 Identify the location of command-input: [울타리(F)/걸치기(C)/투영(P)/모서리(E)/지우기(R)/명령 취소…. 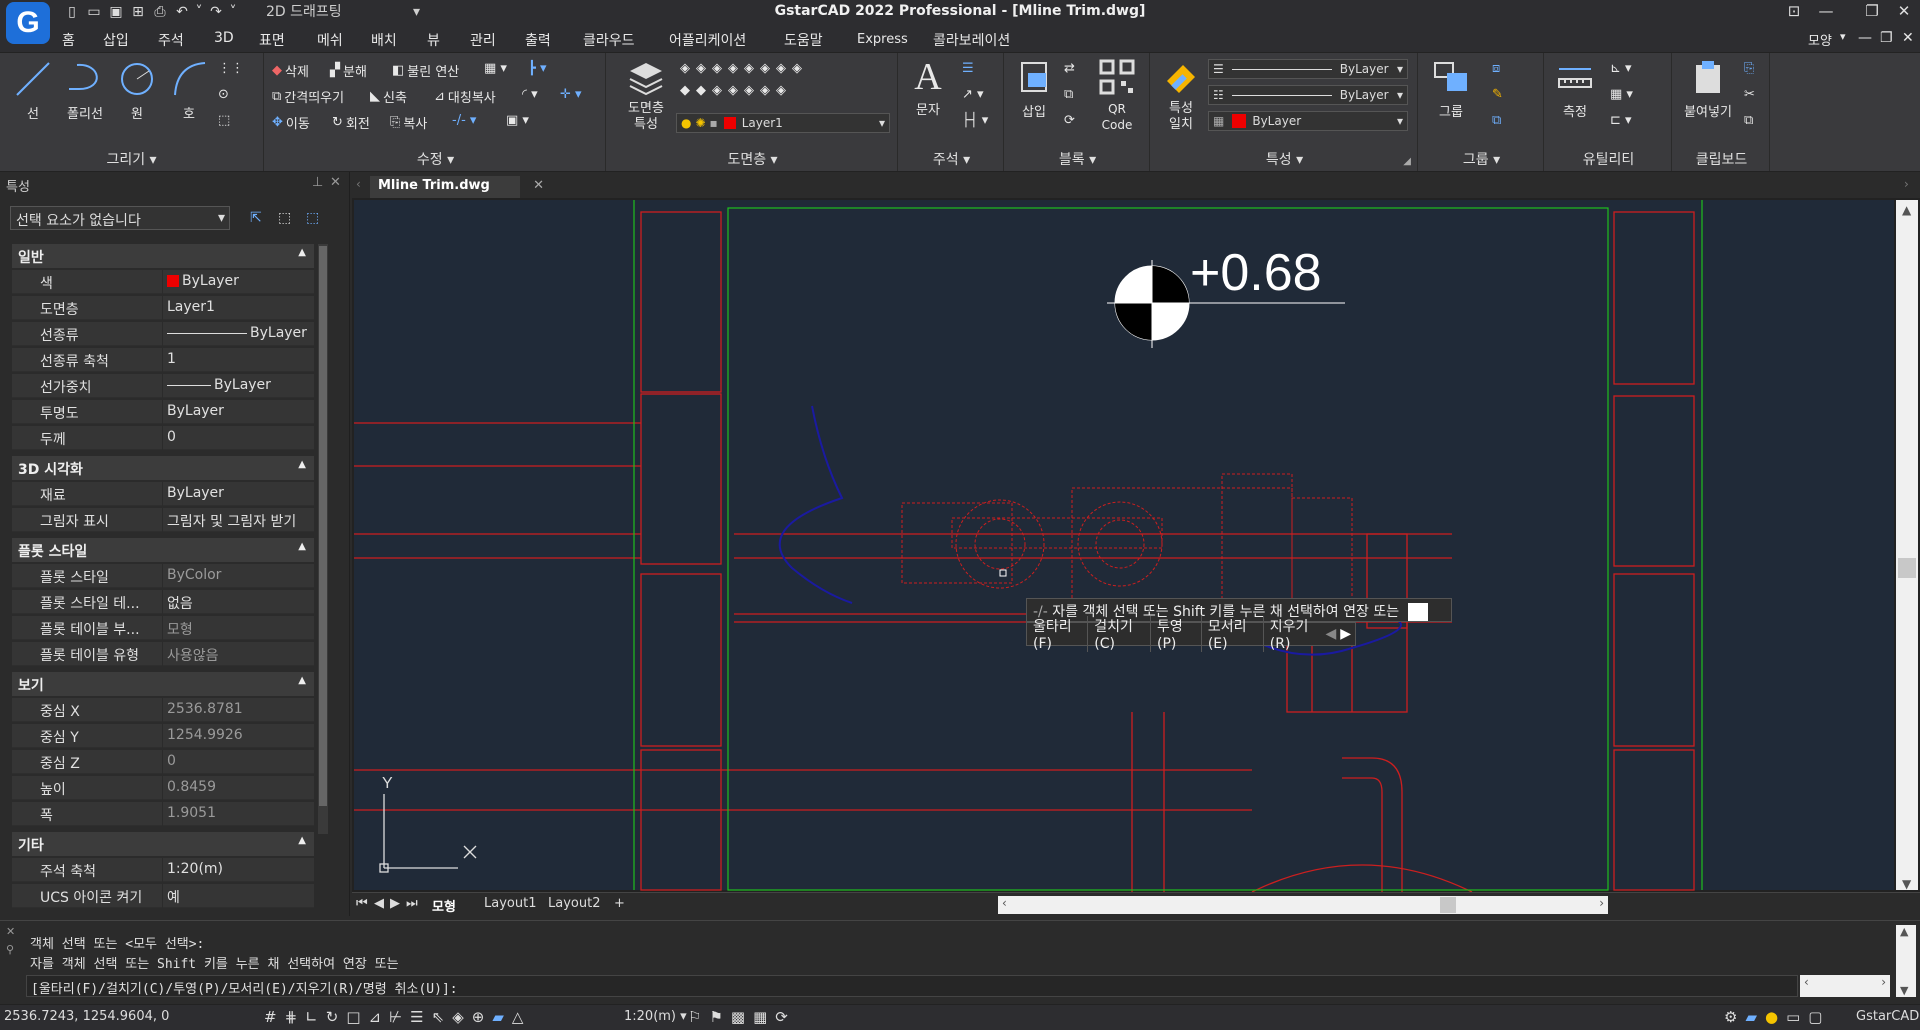
(912, 986).